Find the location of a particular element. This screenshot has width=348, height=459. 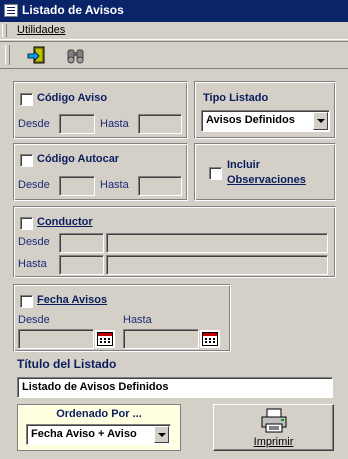

titulo-listado-input: Listado de Avisos Definidos is located at coordinates (175, 387).